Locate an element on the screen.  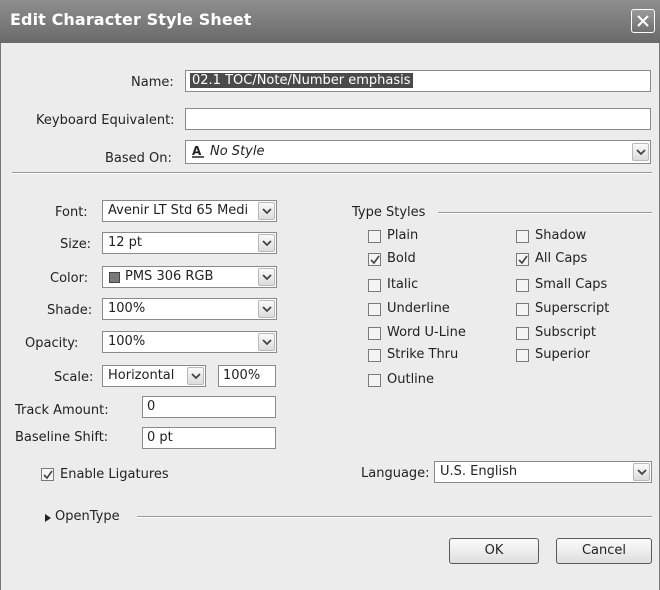
color-label: Color: is located at coordinates (69, 278).